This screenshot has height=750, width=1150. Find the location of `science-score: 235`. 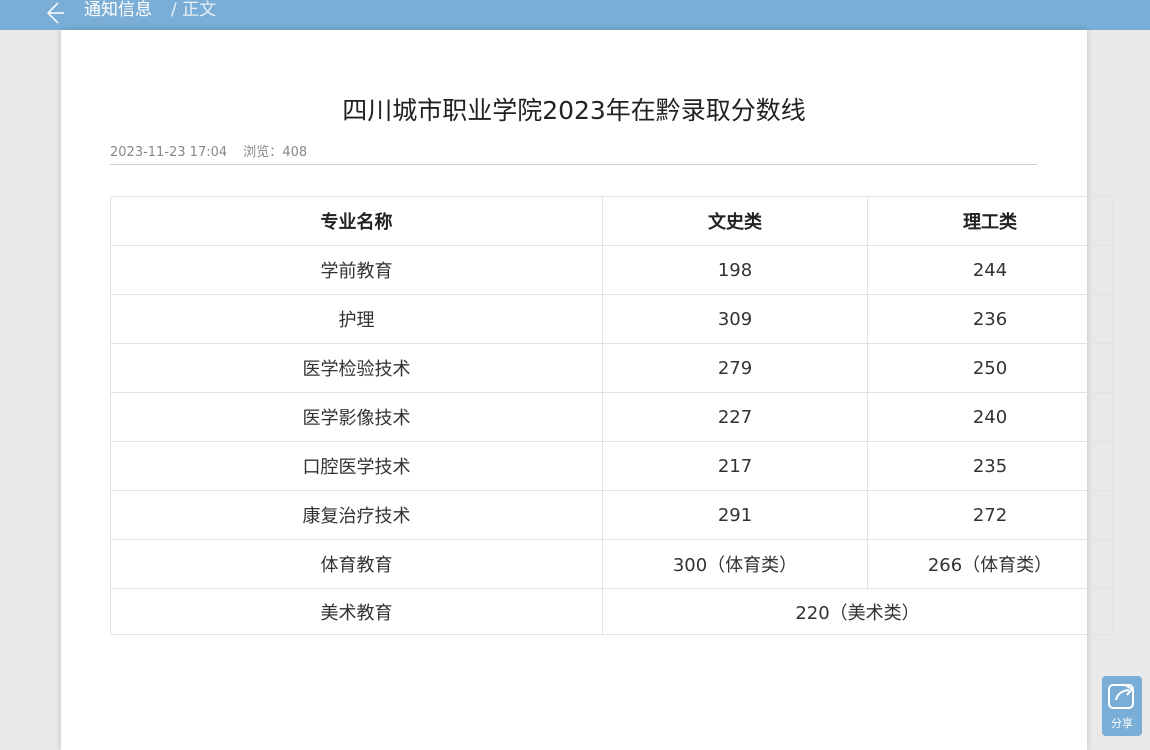

science-score: 235 is located at coordinates (990, 466).